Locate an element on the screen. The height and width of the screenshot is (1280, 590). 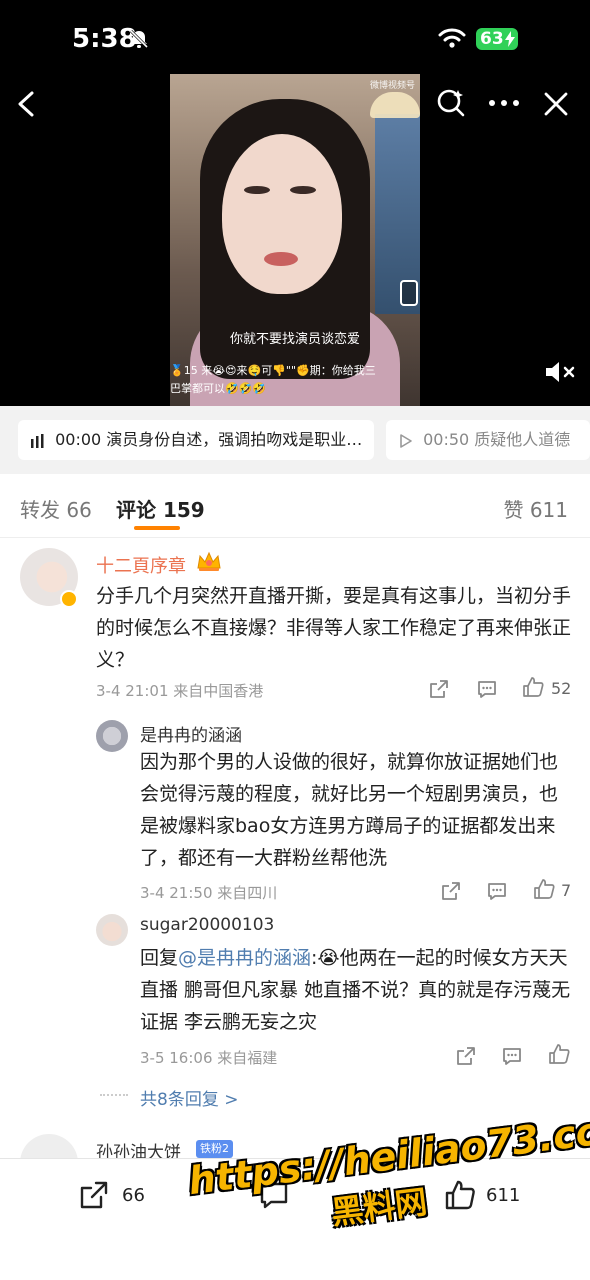
chapter-title: 质疑他人道德 is located at coordinates (522, 439).